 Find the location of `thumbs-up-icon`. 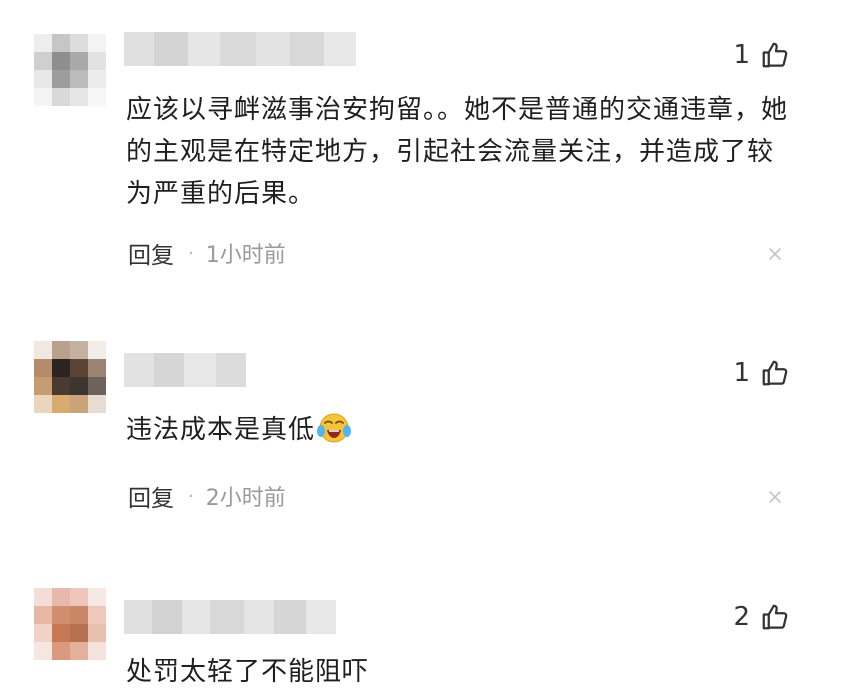

thumbs-up-icon is located at coordinates (775, 617).